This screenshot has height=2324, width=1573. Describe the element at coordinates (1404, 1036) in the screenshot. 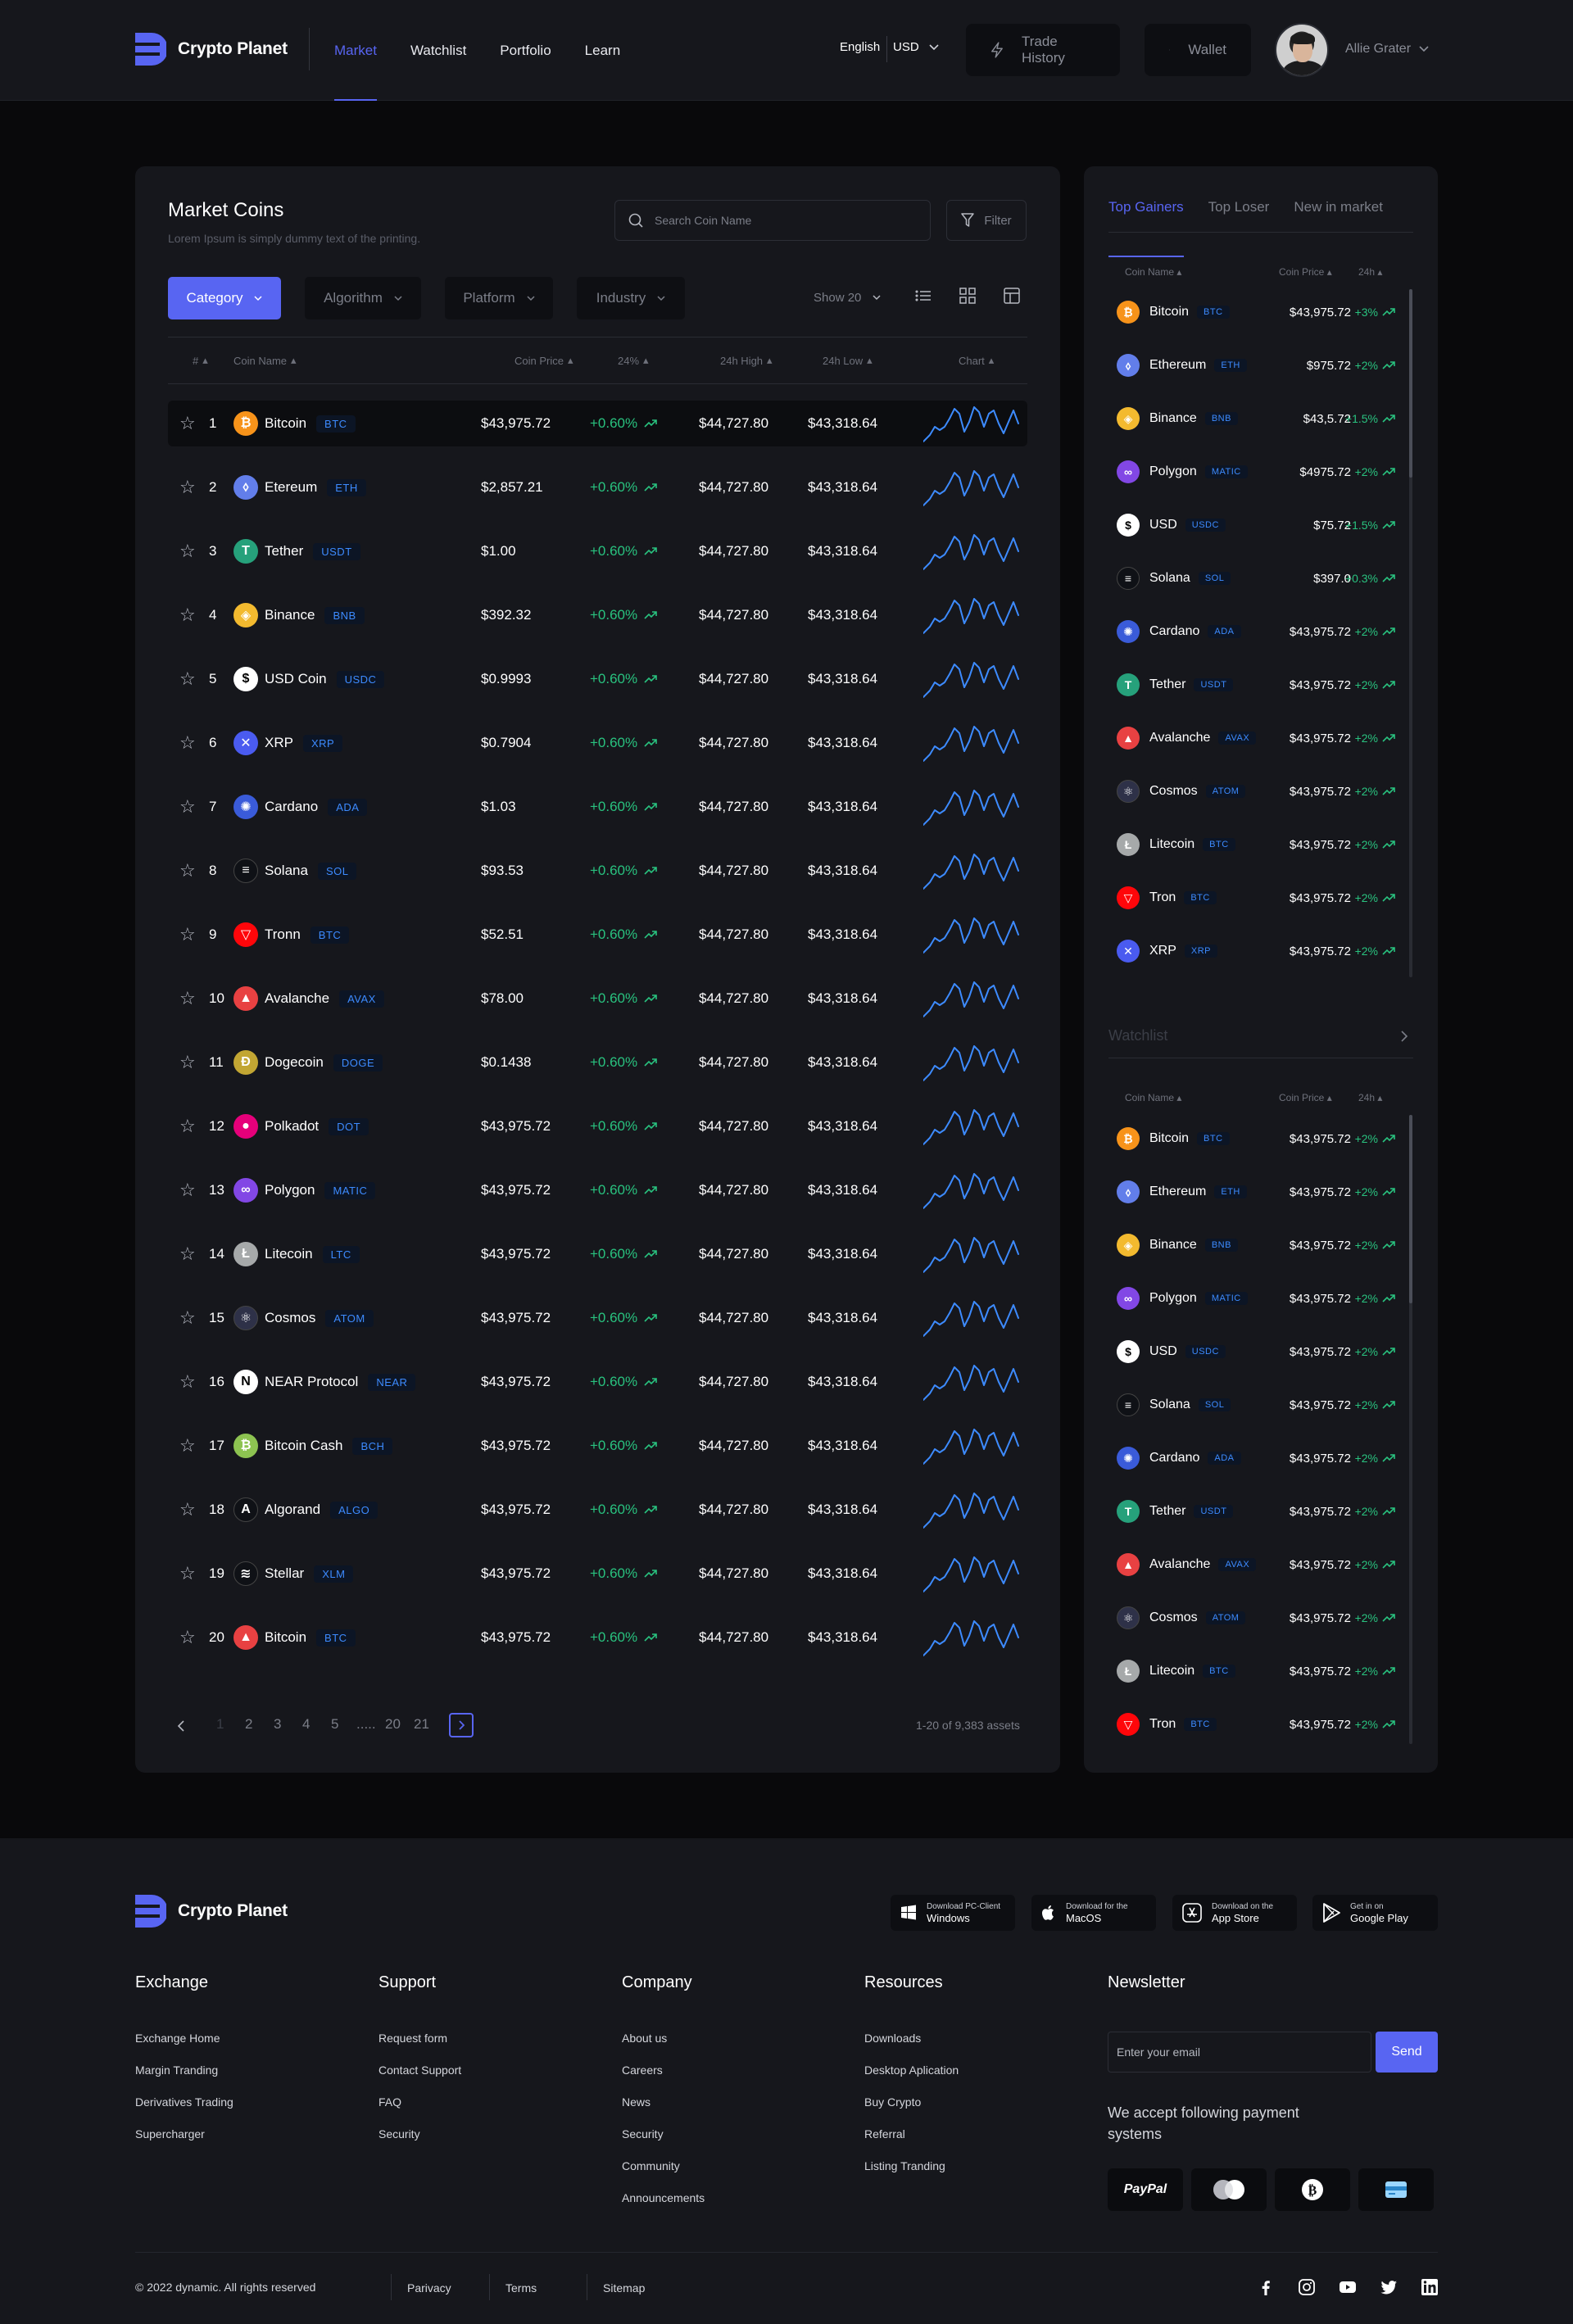

I see `chevron-right-icon` at that location.